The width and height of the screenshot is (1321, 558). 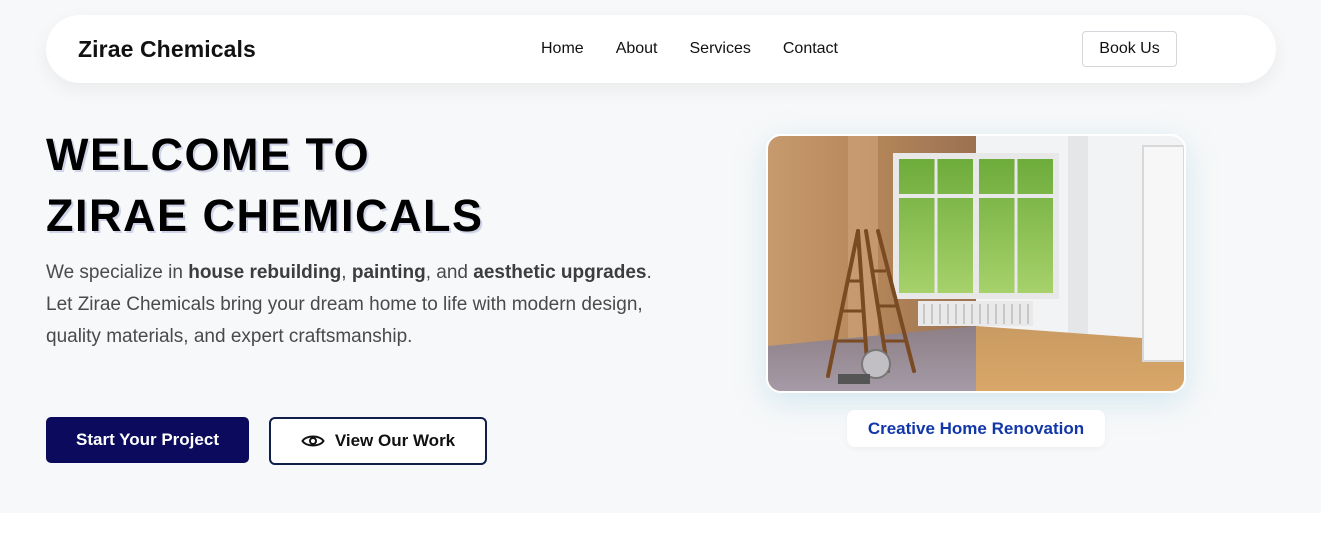 What do you see at coordinates (637, 49) in the screenshot?
I see `nav-link-about: About` at bounding box center [637, 49].